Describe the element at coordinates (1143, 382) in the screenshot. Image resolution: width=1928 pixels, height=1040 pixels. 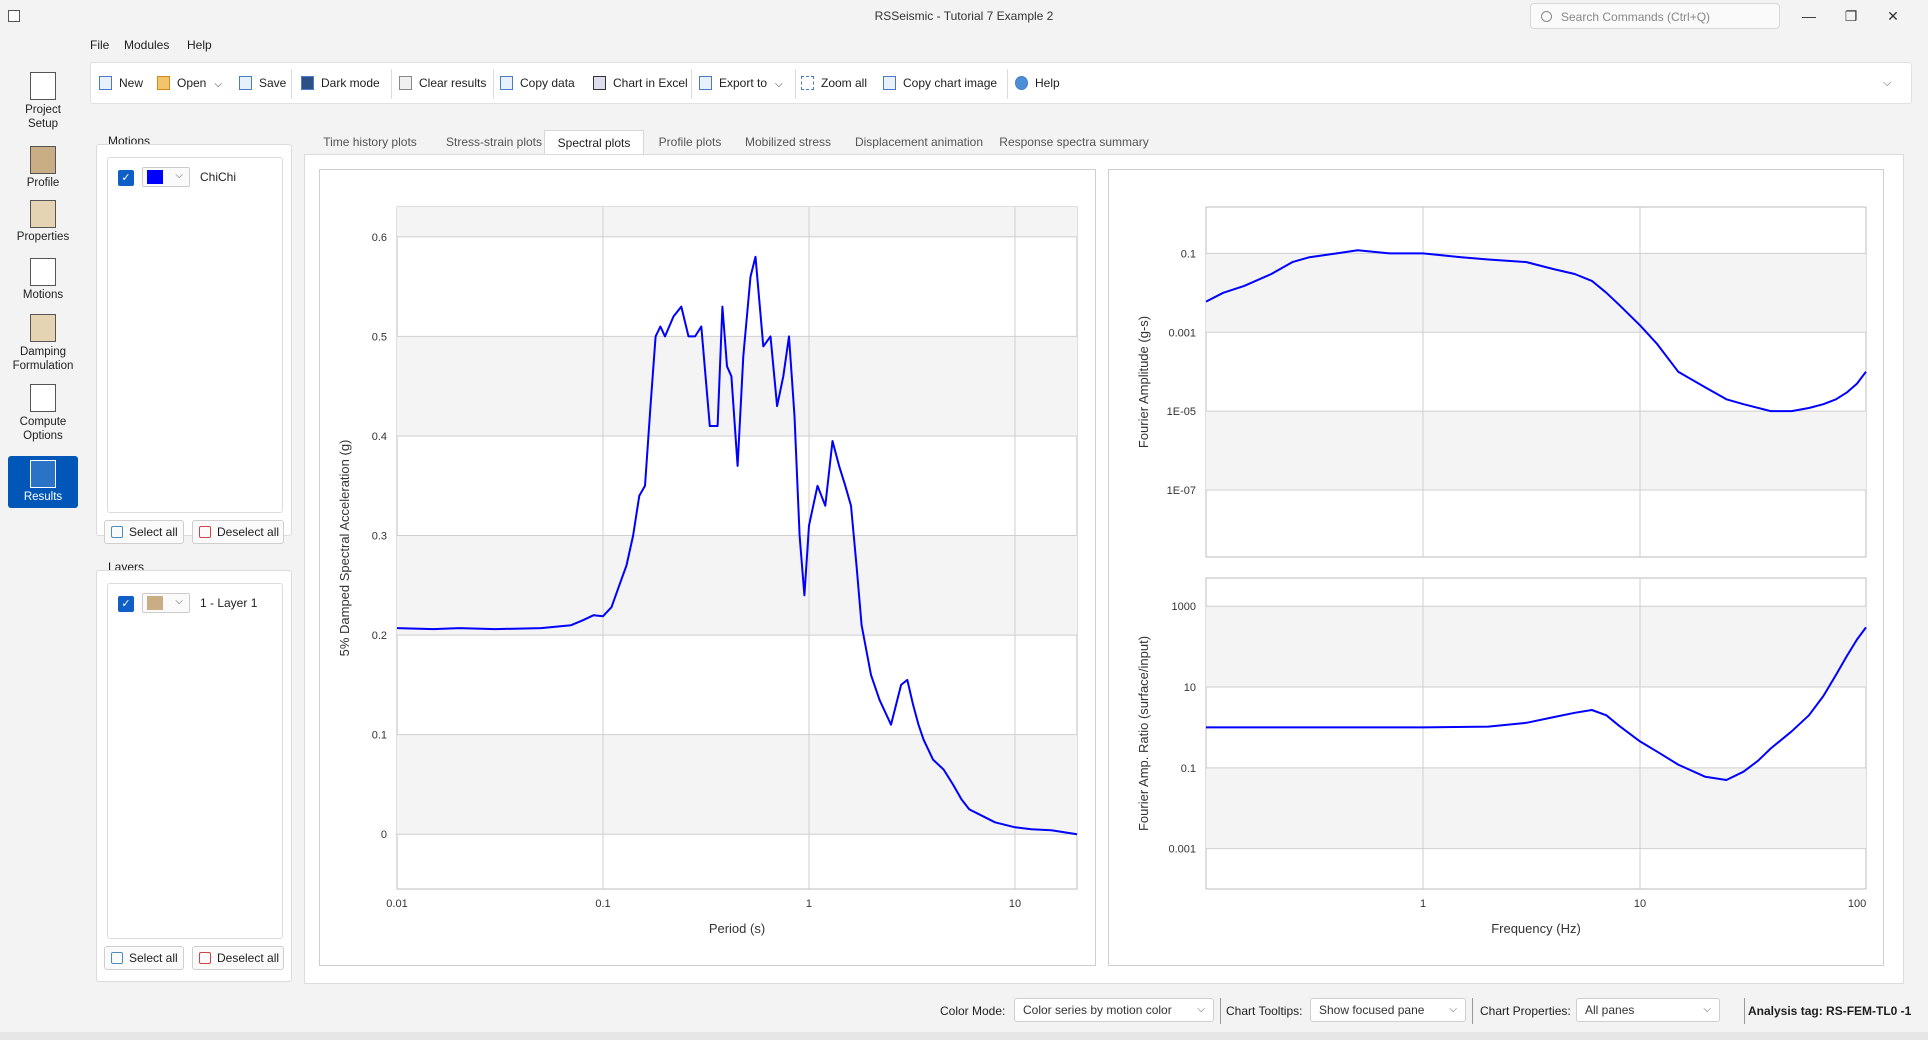
I see `y-axis-label: Fourier Amplitude (g-s)` at that location.